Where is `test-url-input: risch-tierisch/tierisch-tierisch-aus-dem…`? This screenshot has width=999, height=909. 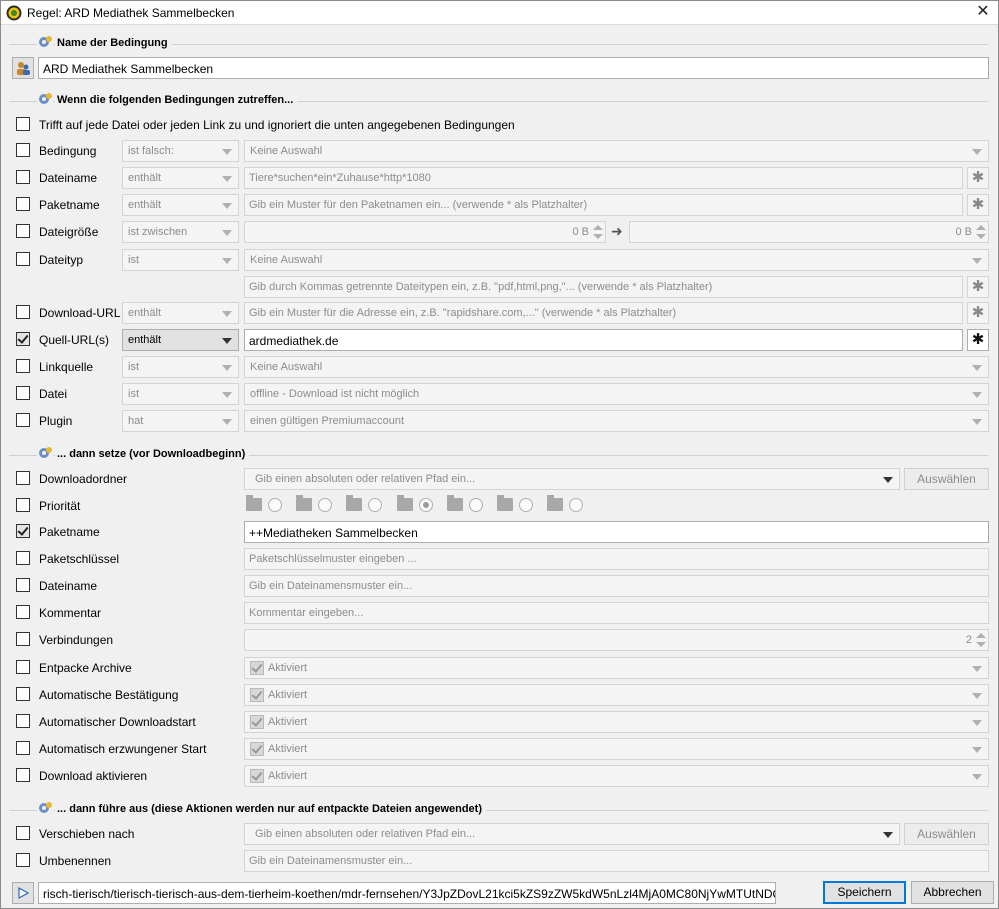 test-url-input: risch-tierisch/tierisch-tierisch-aus-dem… is located at coordinates (407, 893).